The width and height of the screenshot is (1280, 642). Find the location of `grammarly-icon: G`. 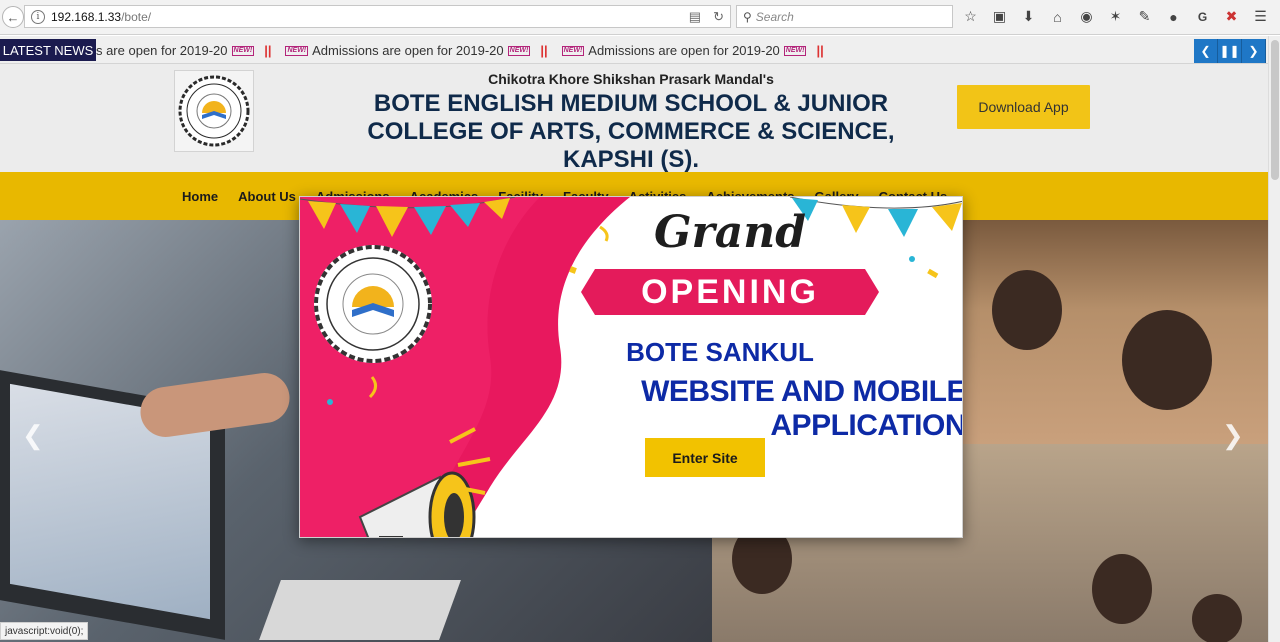

grammarly-icon: G is located at coordinates (1202, 16).